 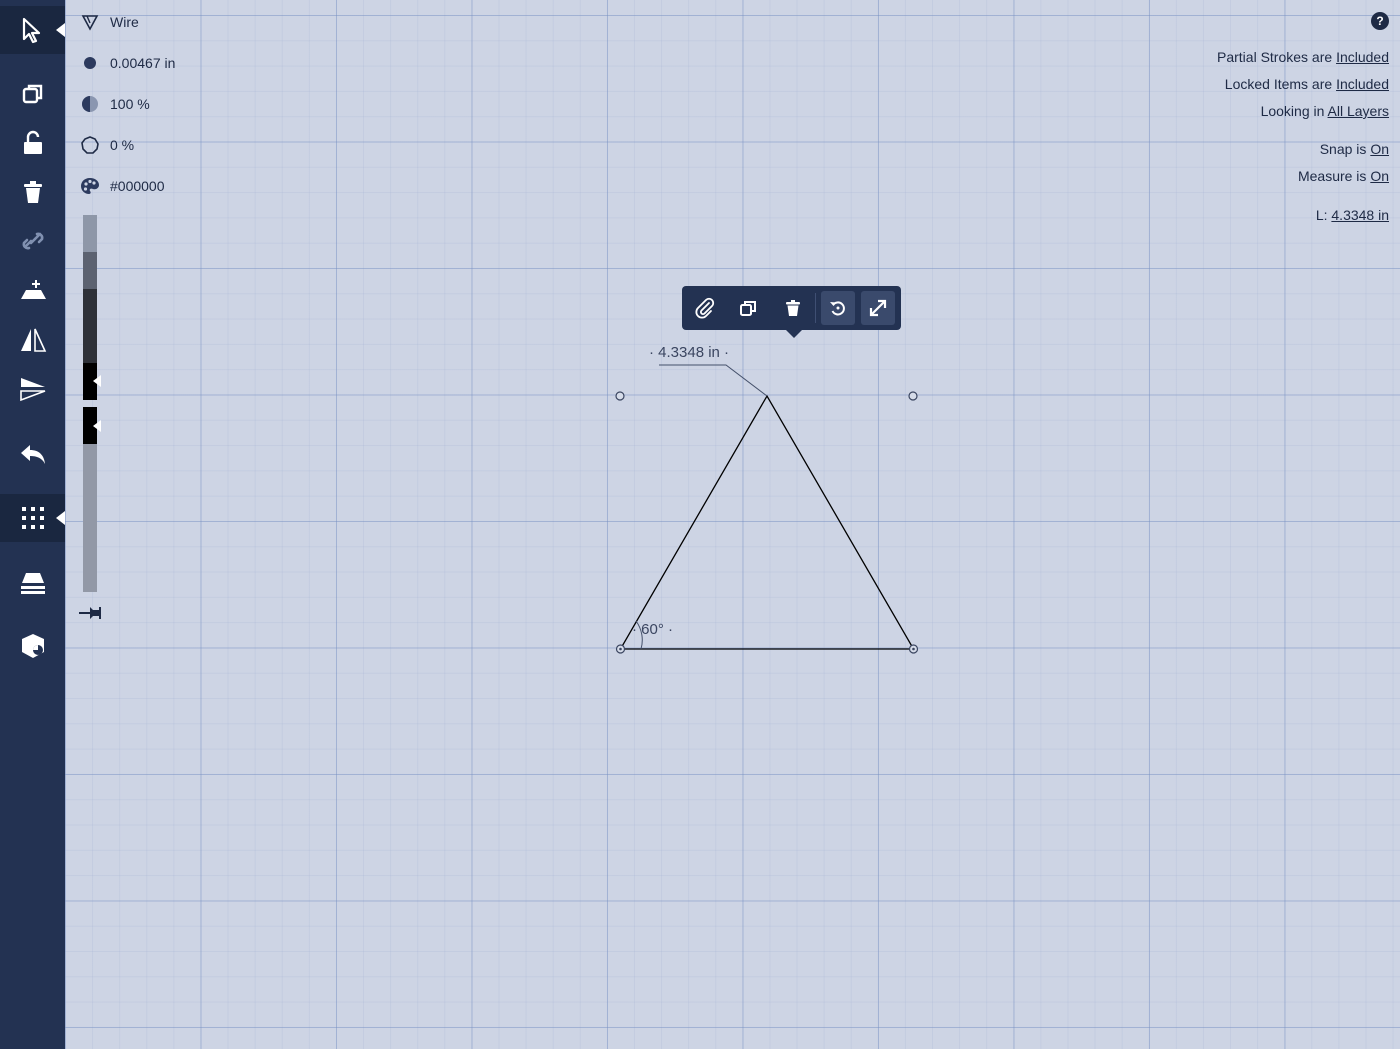 I want to click on opacity-row: 100 %, so click(x=114, y=104).